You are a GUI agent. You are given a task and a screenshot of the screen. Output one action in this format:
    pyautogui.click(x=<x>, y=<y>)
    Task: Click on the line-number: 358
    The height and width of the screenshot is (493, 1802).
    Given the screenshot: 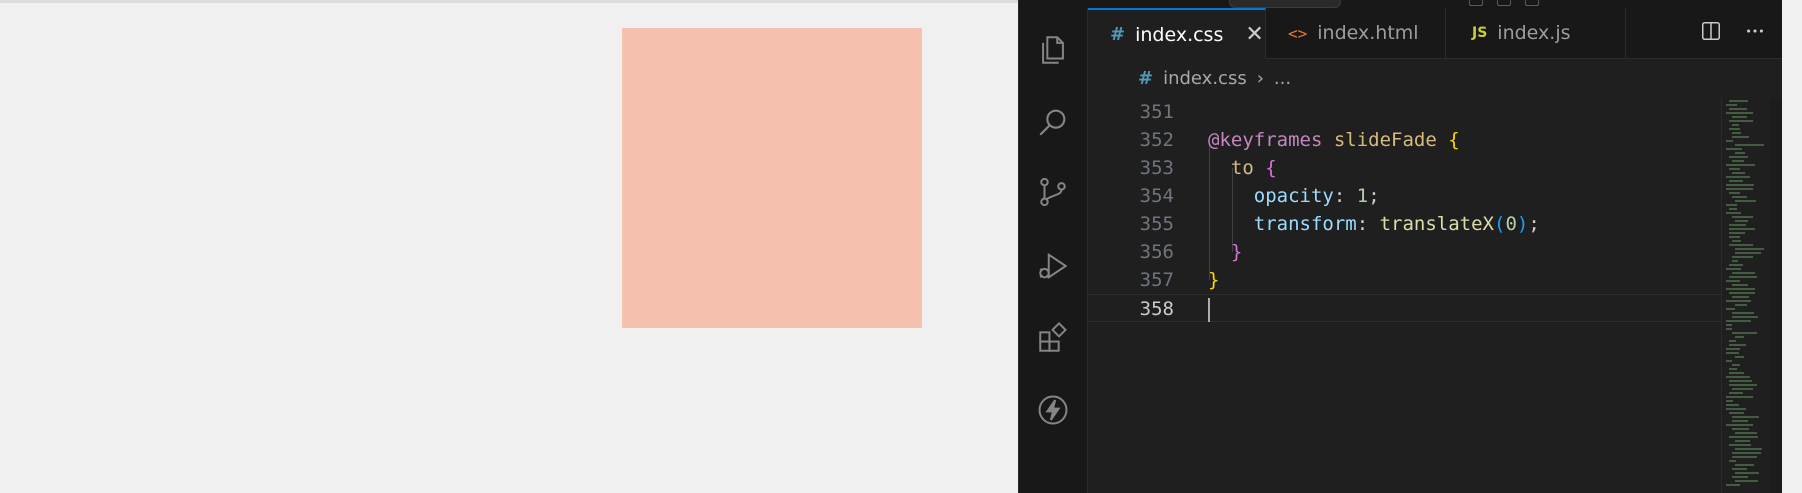 What is the action you would take?
    pyautogui.click(x=1156, y=309)
    